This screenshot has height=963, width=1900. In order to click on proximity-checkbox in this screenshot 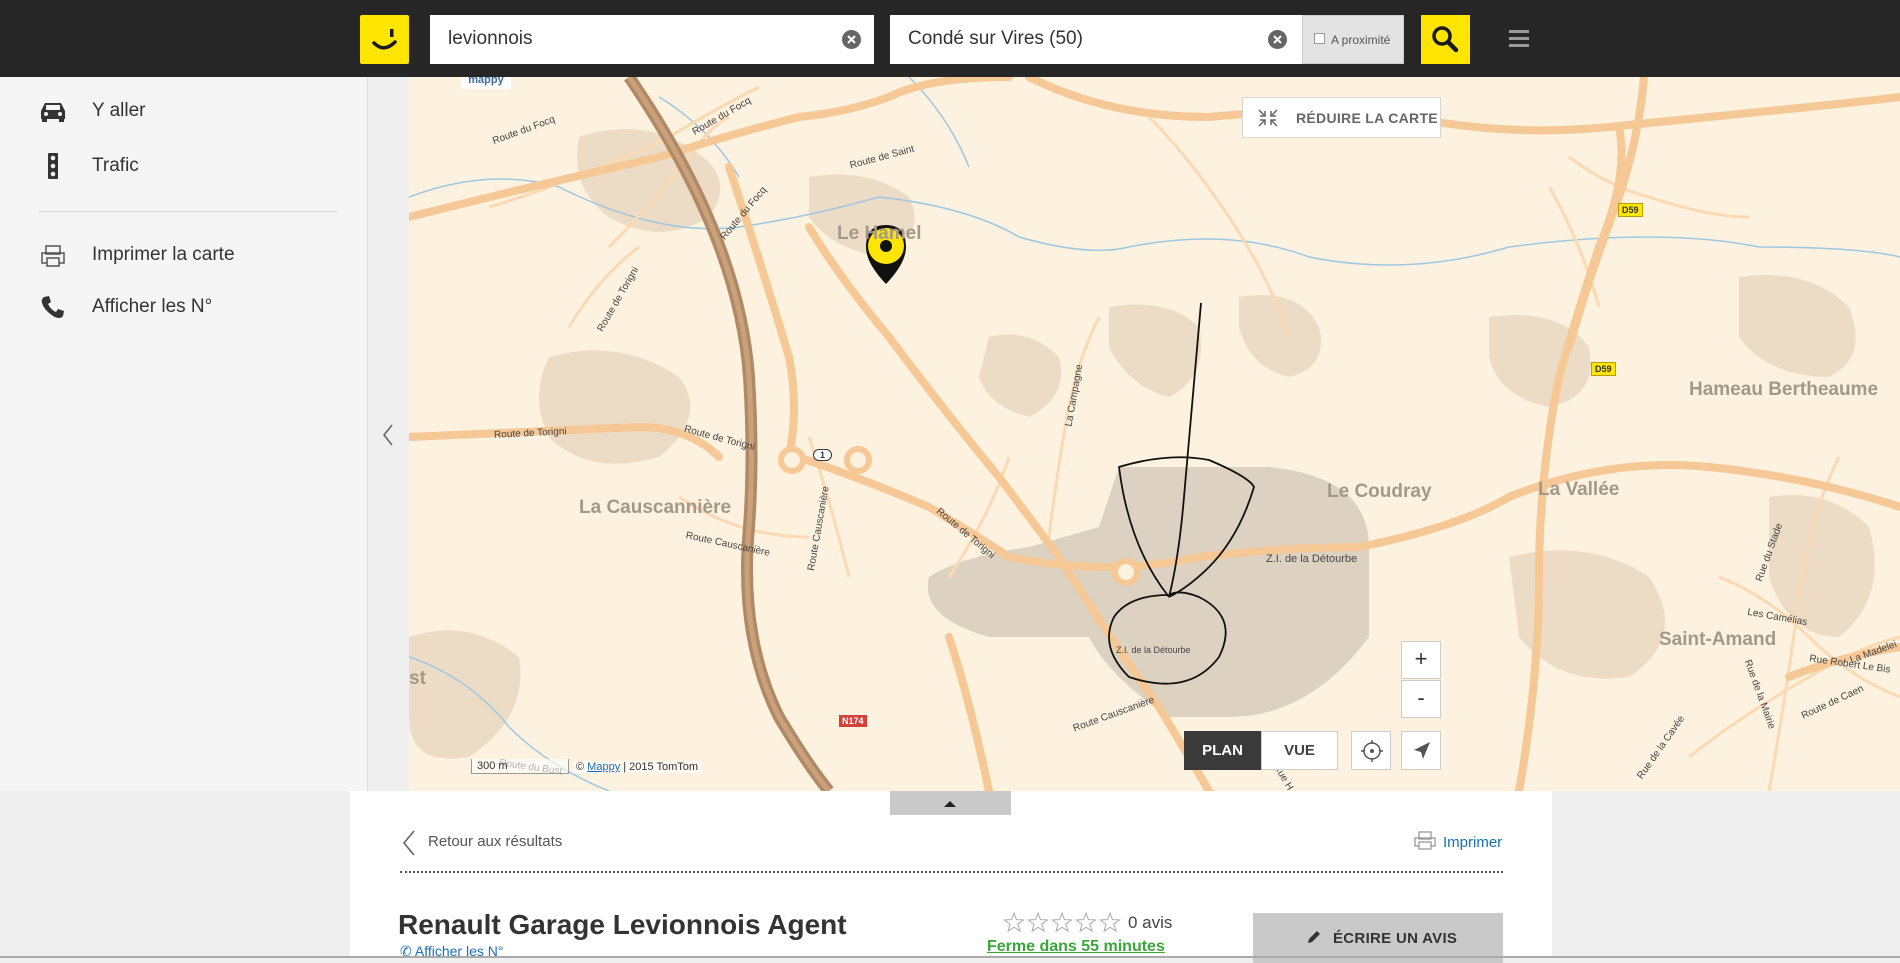, I will do `click(1319, 38)`.